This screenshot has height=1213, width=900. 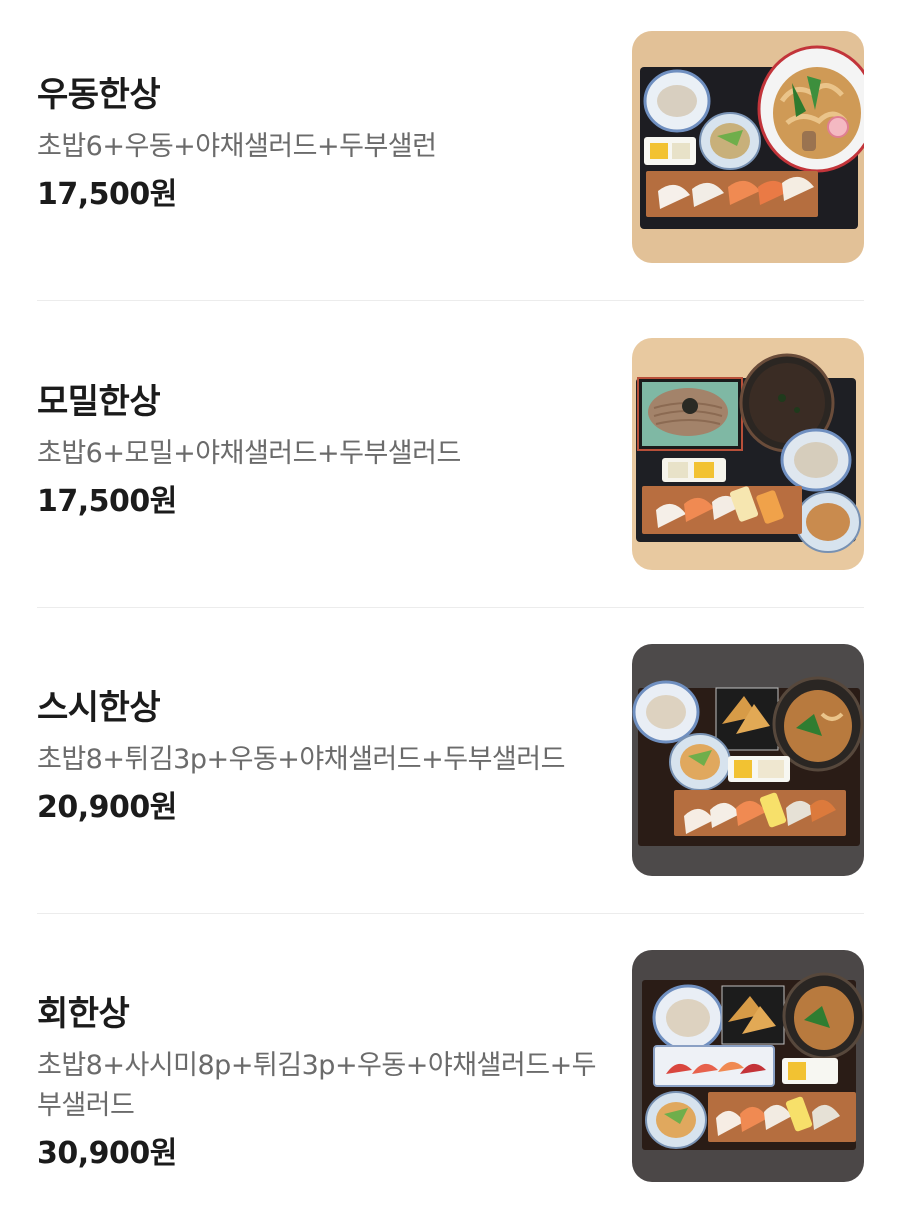 I want to click on menu-item-description: 초밥8+튀김3p+우동+야채샐러드+두부샐러드, so click(x=301, y=759).